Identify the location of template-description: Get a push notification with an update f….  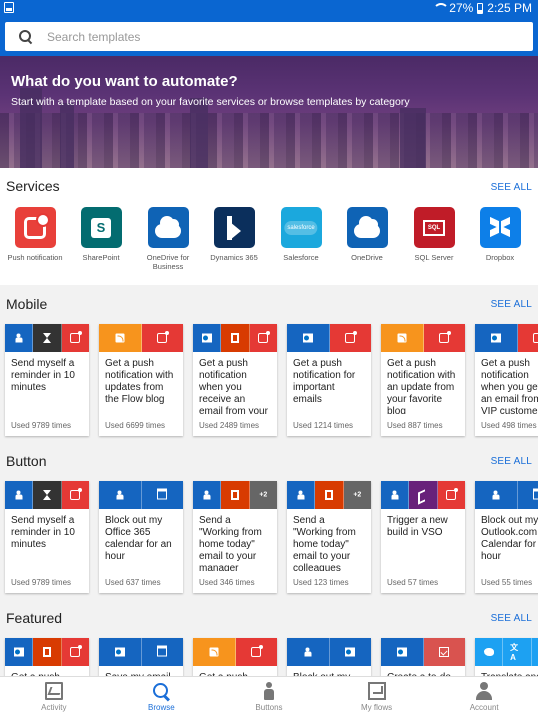
(421, 386).